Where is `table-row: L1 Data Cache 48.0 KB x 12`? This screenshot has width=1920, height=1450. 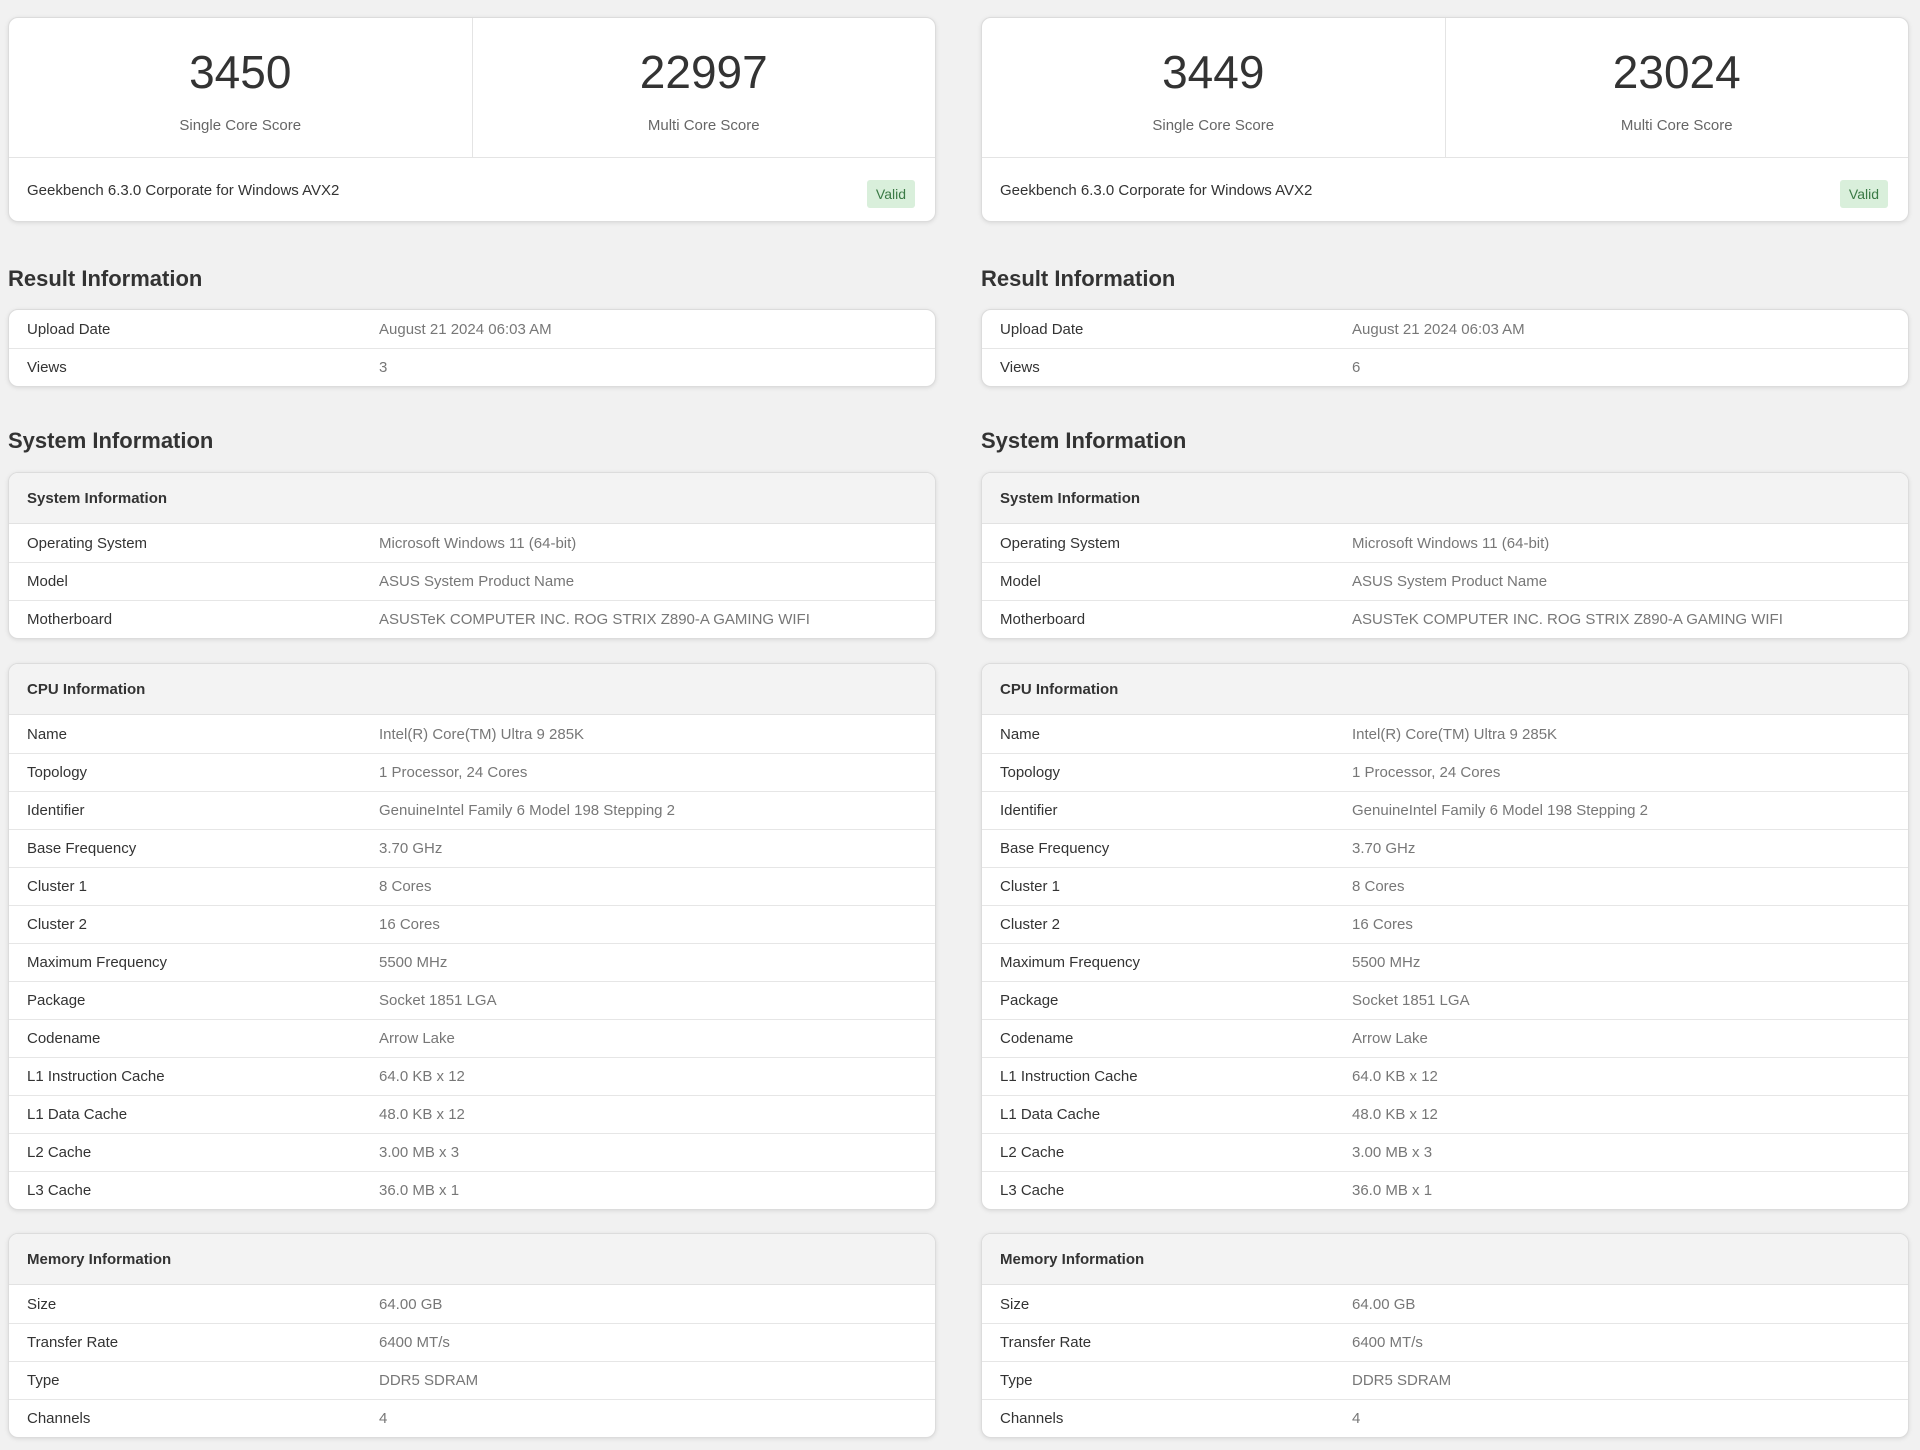
table-row: L1 Data Cache 48.0 KB x 12 is located at coordinates (472, 1114).